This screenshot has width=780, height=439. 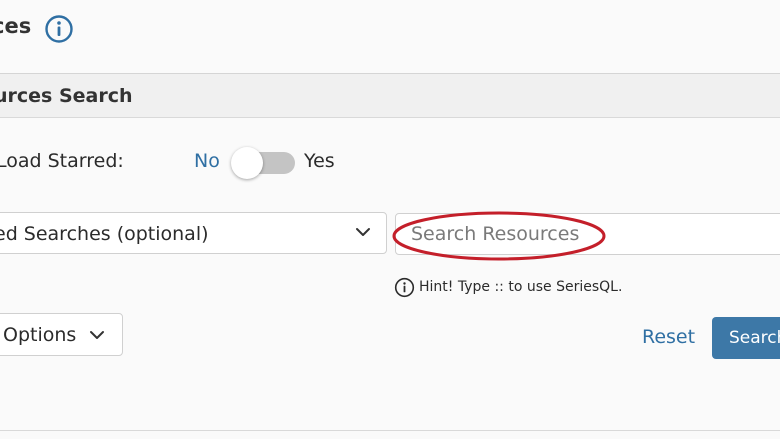 What do you see at coordinates (668, 337) in the screenshot?
I see `reset-button: Reset` at bounding box center [668, 337].